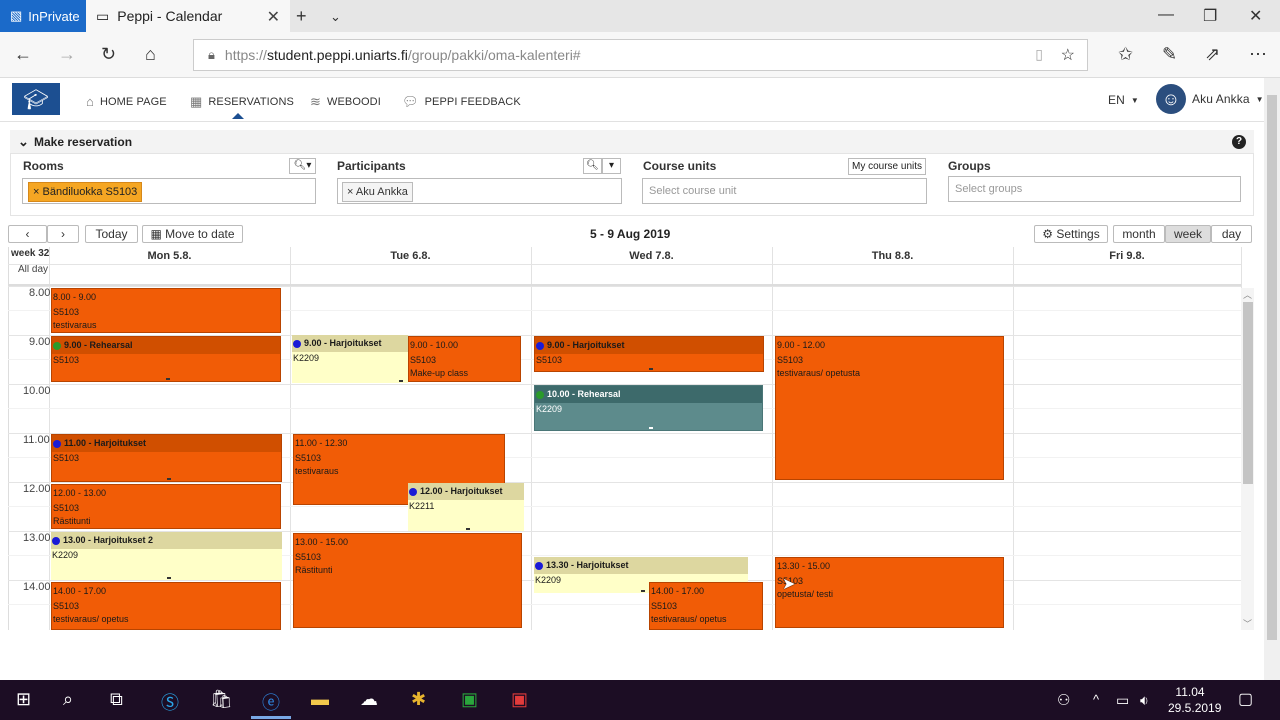 The height and width of the screenshot is (720, 1280). Describe the element at coordinates (630, 234) in the screenshot. I see `date-range-title: 5 - 9 Aug 2019` at that location.